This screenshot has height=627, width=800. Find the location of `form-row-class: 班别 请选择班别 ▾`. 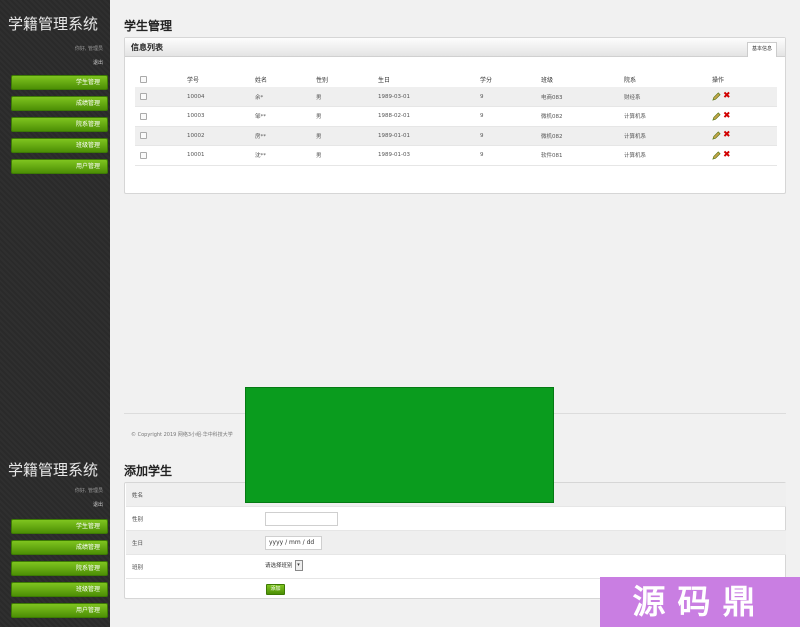

form-row-class: 班别 请选择班别 ▾ is located at coordinates (456, 567).